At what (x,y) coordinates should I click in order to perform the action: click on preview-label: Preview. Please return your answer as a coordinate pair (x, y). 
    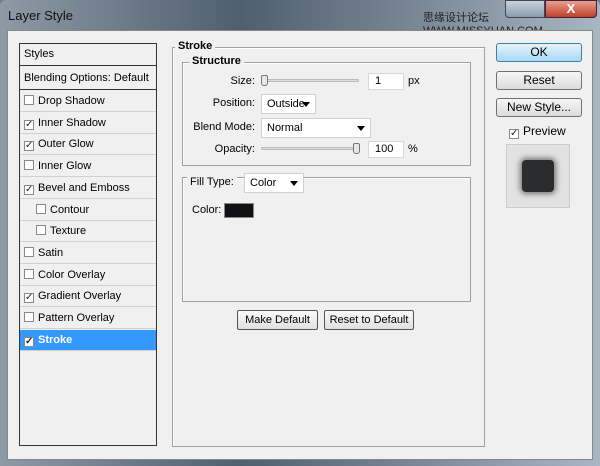
    Looking at the image, I should click on (544, 131).